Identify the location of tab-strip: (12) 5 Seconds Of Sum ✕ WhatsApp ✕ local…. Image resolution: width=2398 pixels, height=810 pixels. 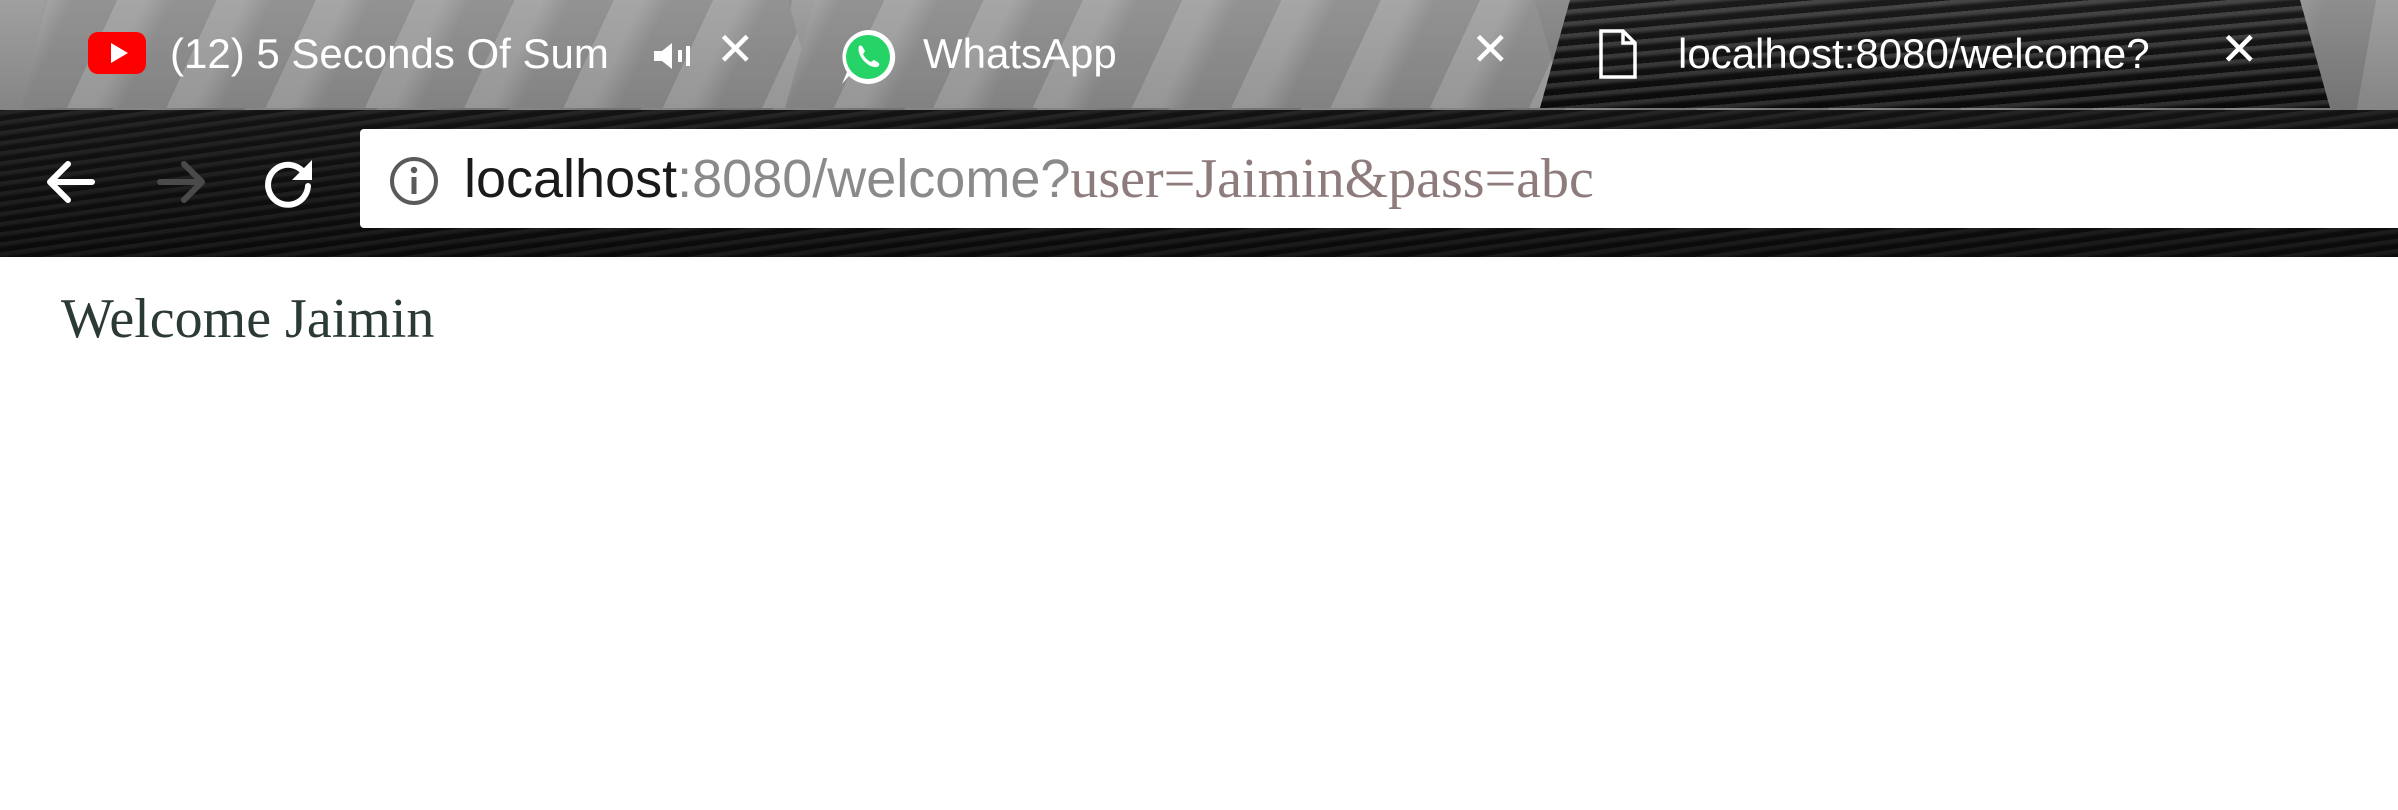
(1199, 55).